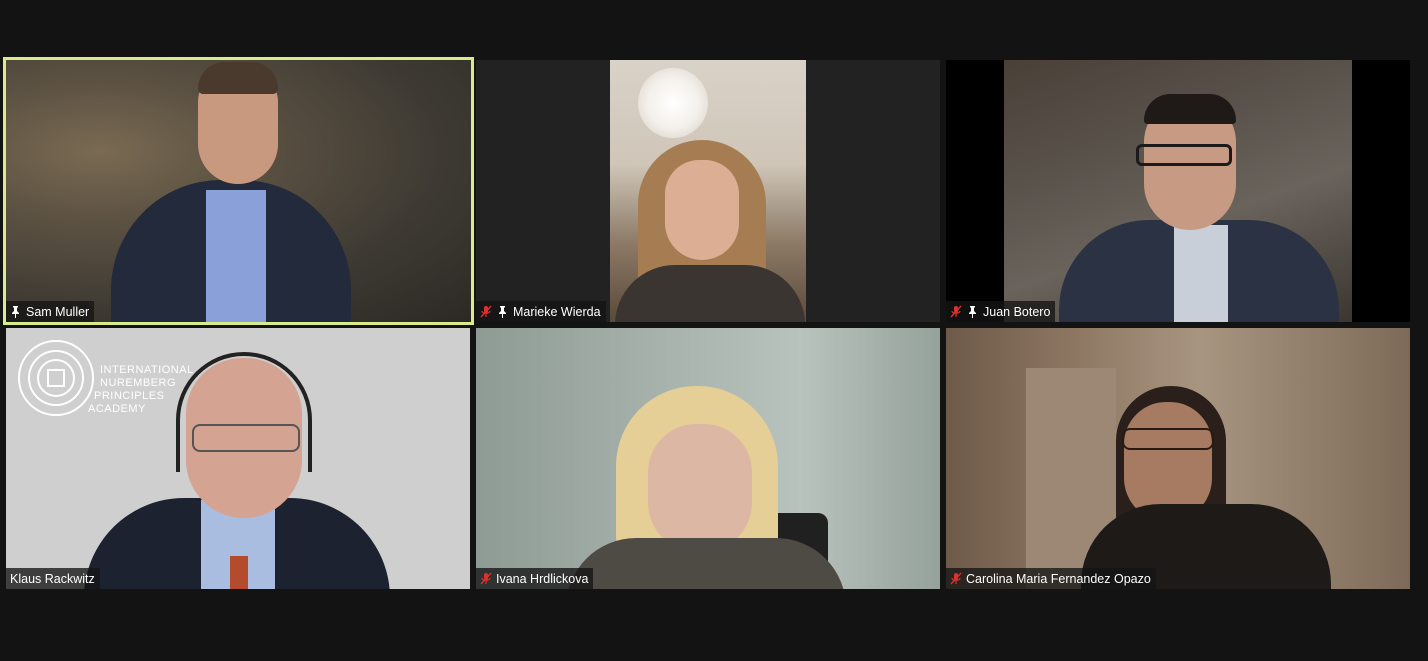 This screenshot has width=1428, height=661. Describe the element at coordinates (557, 311) in the screenshot. I see `participant-name: Marieke Wierda` at that location.